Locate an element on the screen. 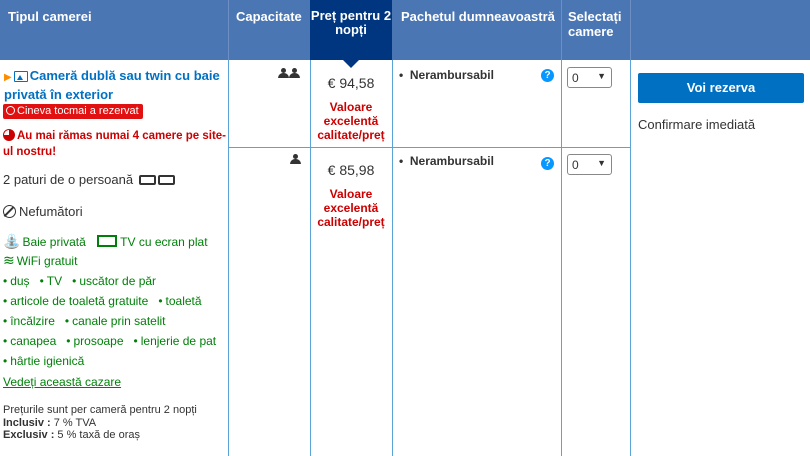 The width and height of the screenshot is (810, 456). row-divider is located at coordinates (429, 147).